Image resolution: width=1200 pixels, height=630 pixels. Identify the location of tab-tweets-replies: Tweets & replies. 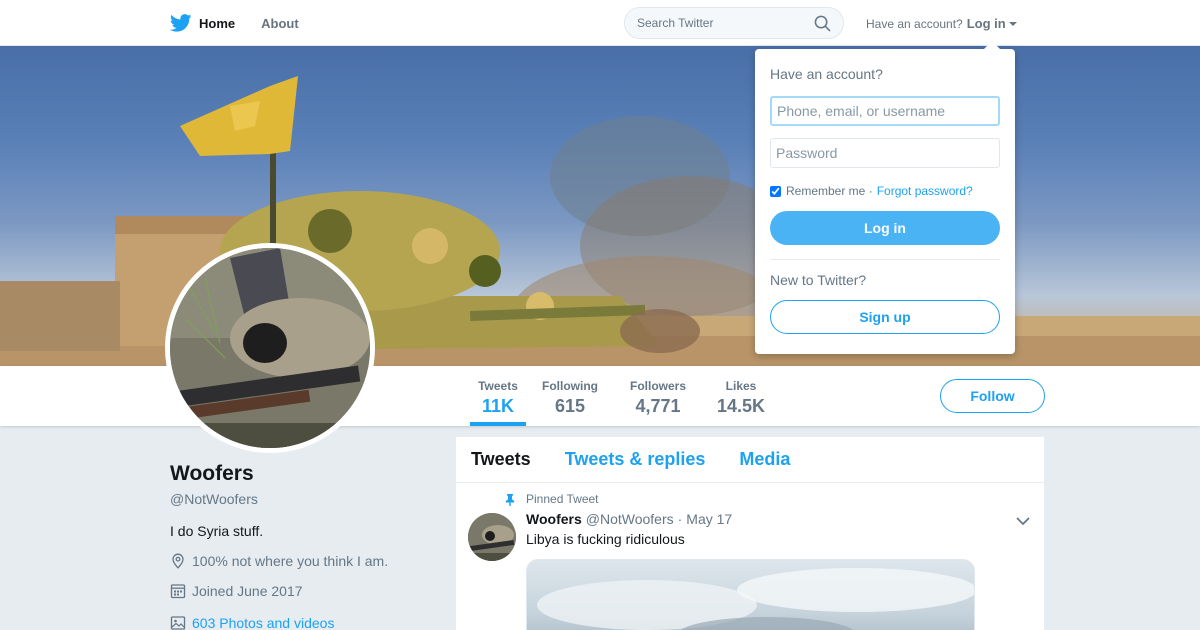
(635, 459).